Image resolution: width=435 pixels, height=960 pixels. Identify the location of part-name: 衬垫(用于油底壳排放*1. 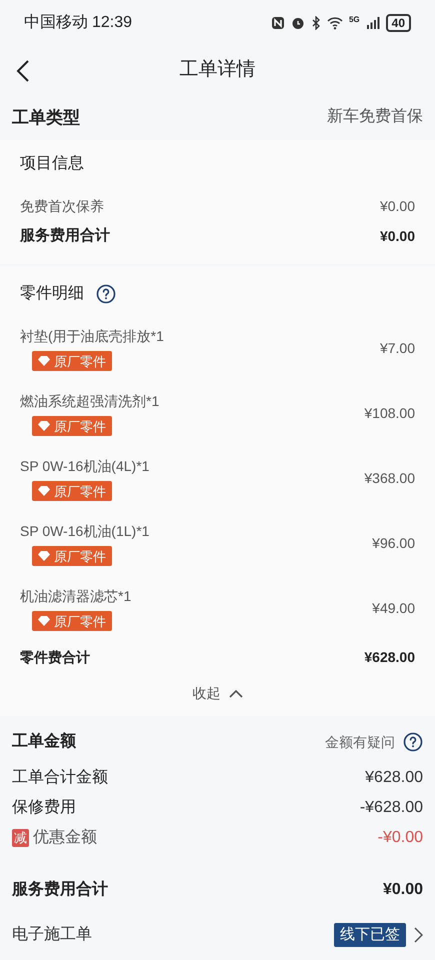
(92, 336).